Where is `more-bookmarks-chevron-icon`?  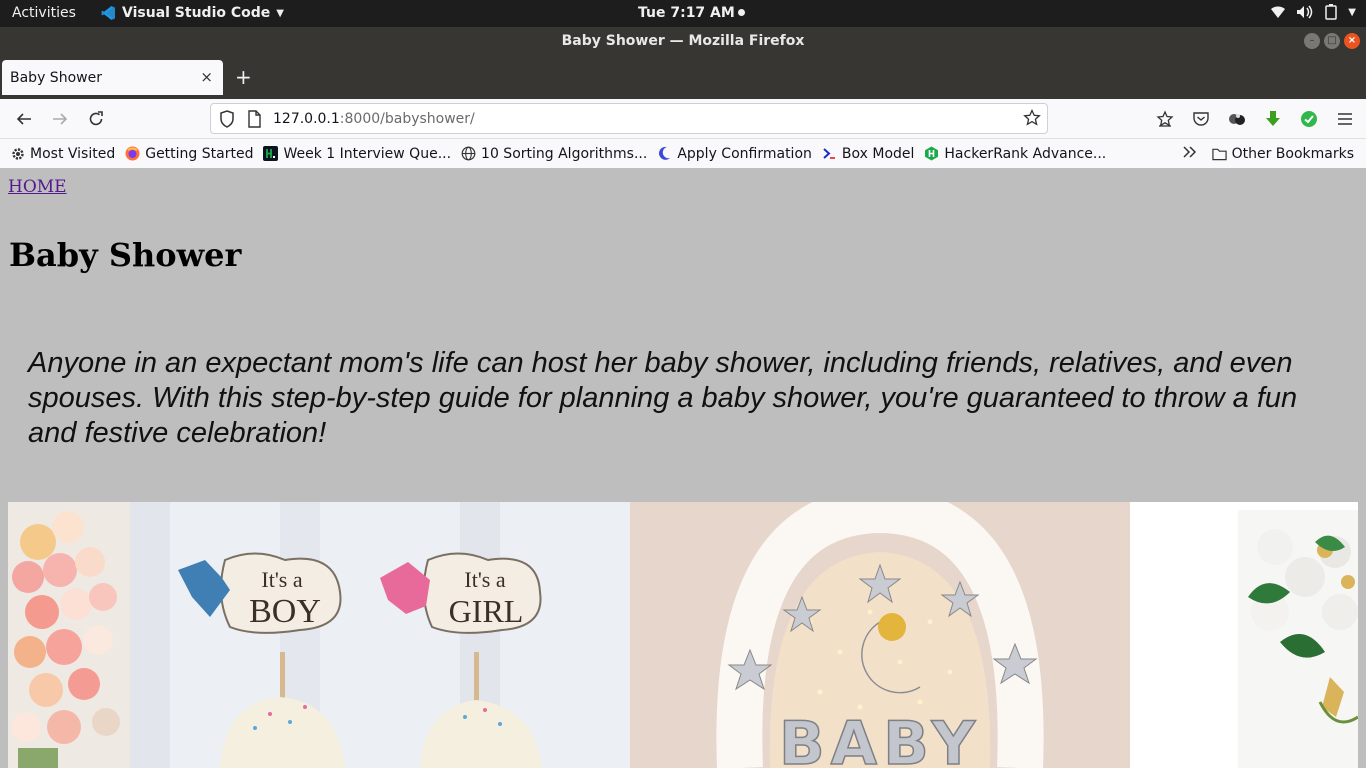 more-bookmarks-chevron-icon is located at coordinates (1190, 154).